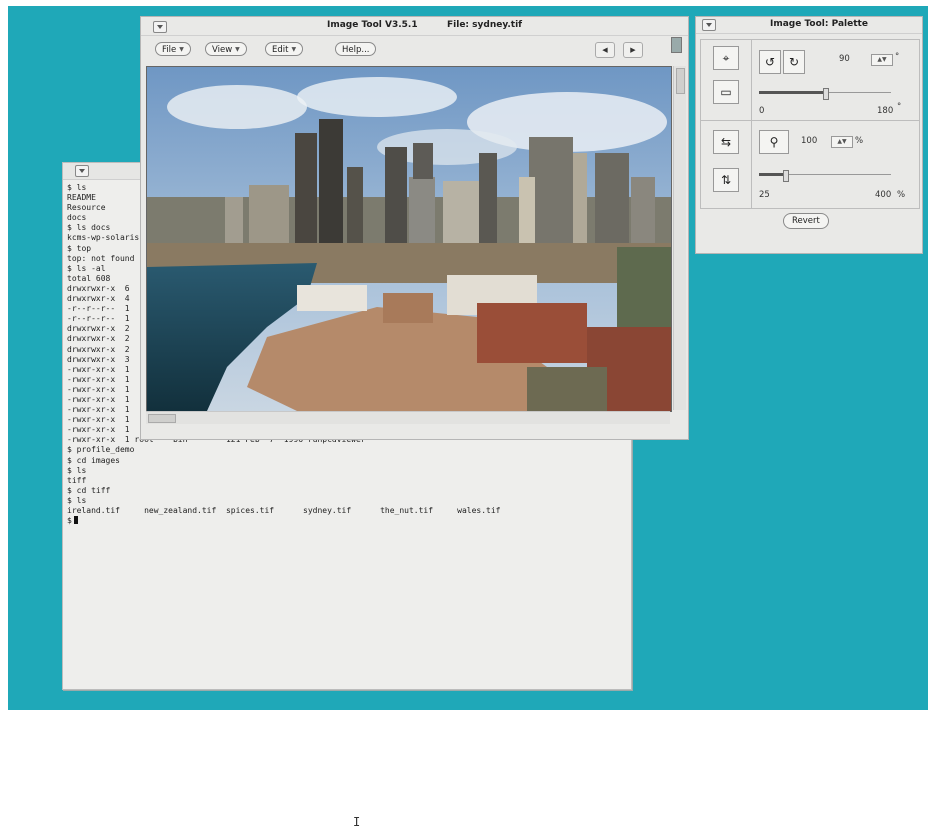 This screenshot has height=829, width=933. Describe the element at coordinates (901, 195) in the screenshot. I see `zoom-max-unit: %` at that location.